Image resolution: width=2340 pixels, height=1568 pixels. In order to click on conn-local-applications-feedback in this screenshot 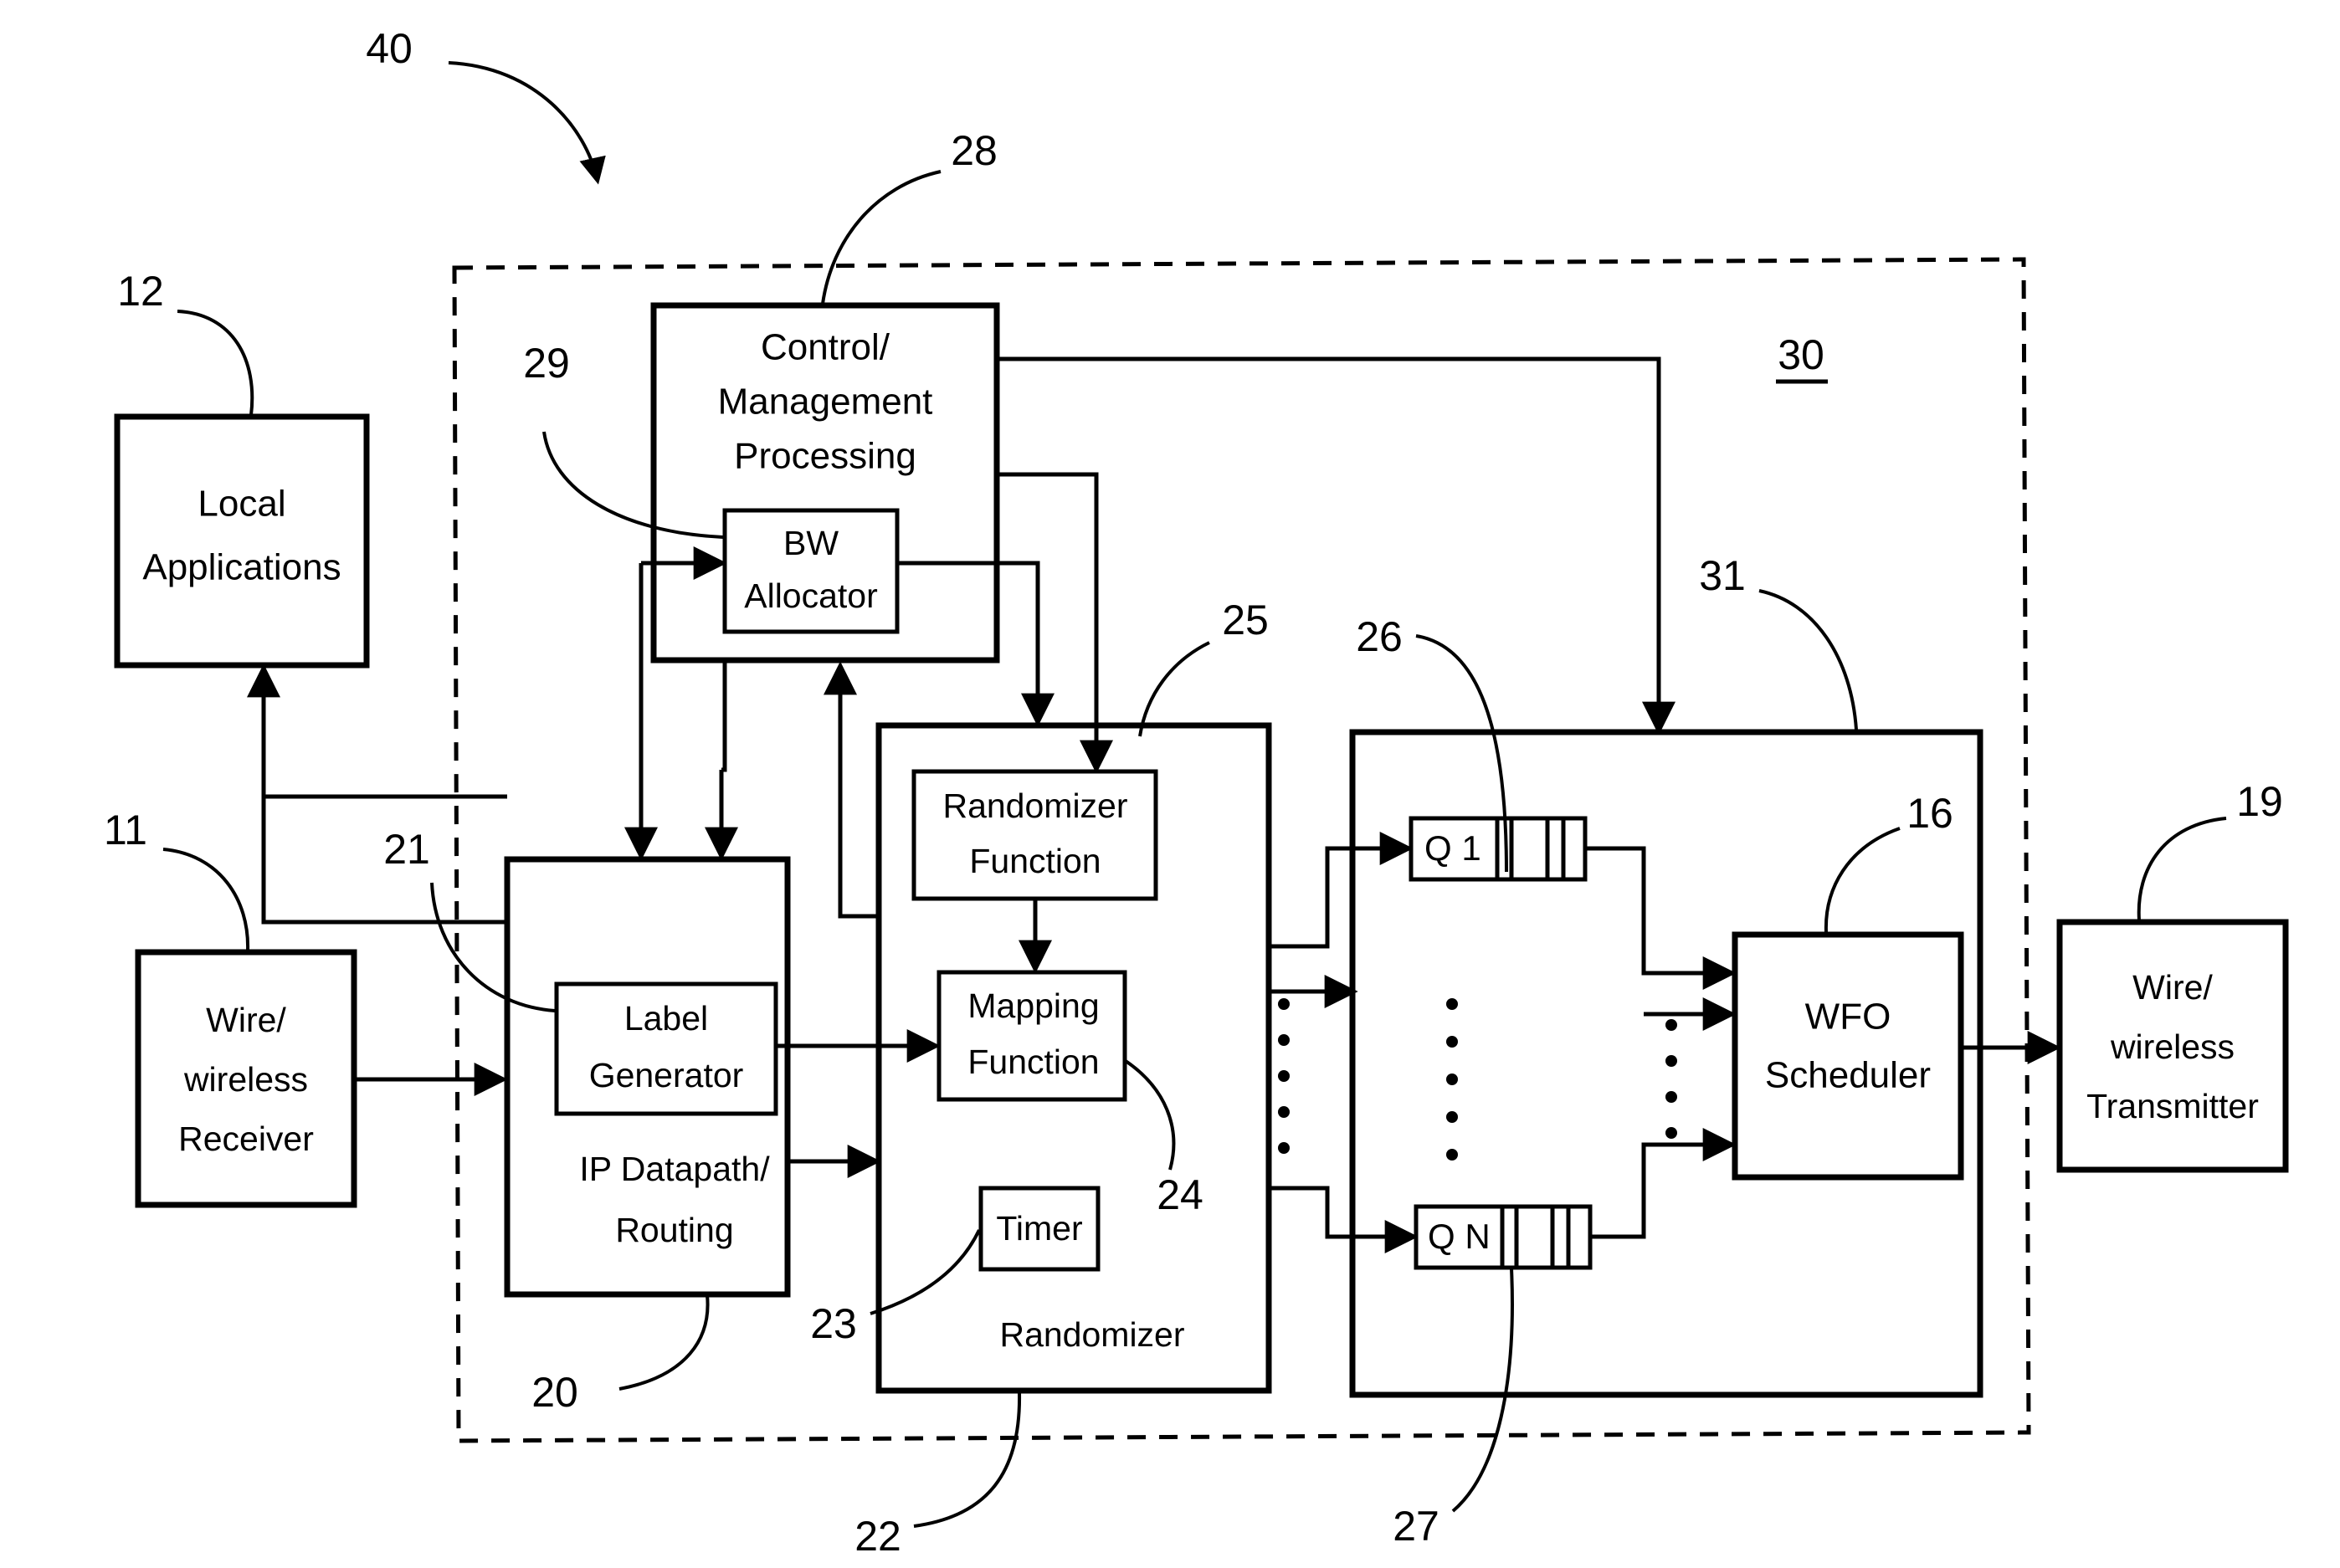, I will do `click(377, 732)`.